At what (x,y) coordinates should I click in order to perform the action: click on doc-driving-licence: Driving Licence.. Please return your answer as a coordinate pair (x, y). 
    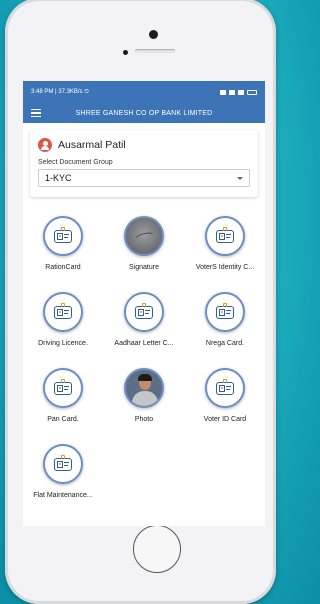
    Looking at the image, I should click on (63, 322).